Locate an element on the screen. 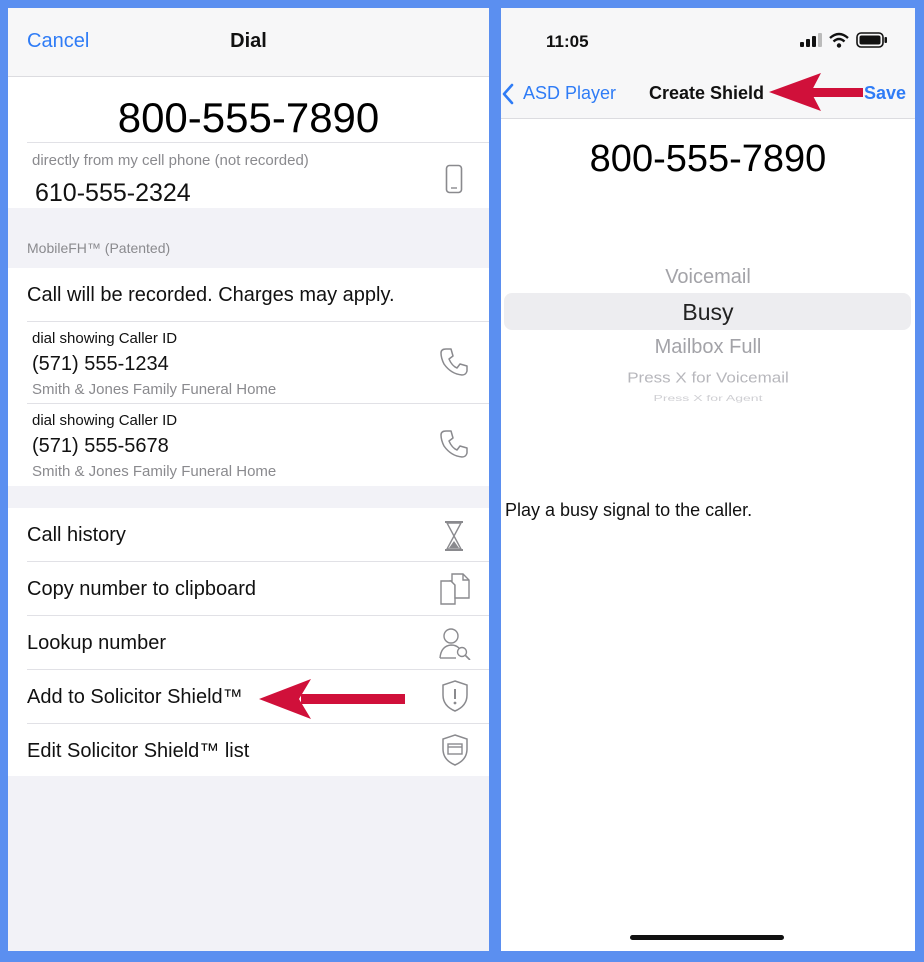 The height and width of the screenshot is (962, 924). action-label: Lookup number is located at coordinates (96, 643).